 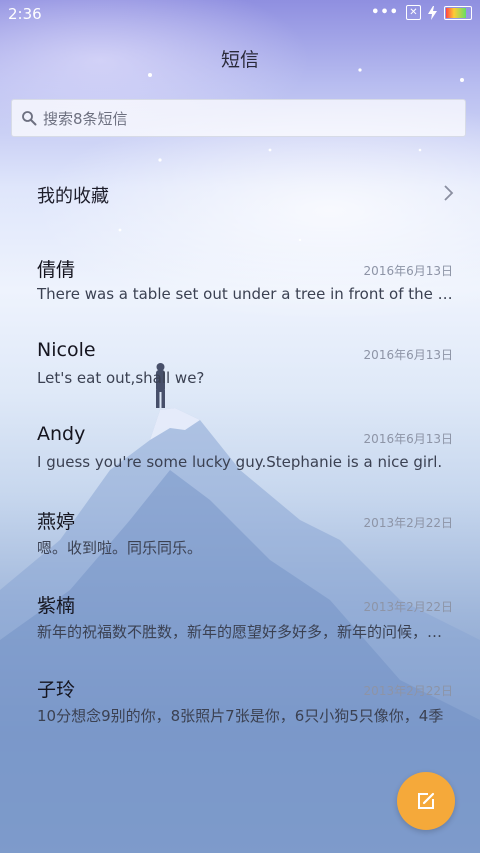 What do you see at coordinates (449, 193) in the screenshot?
I see `chevron-right-icon` at bounding box center [449, 193].